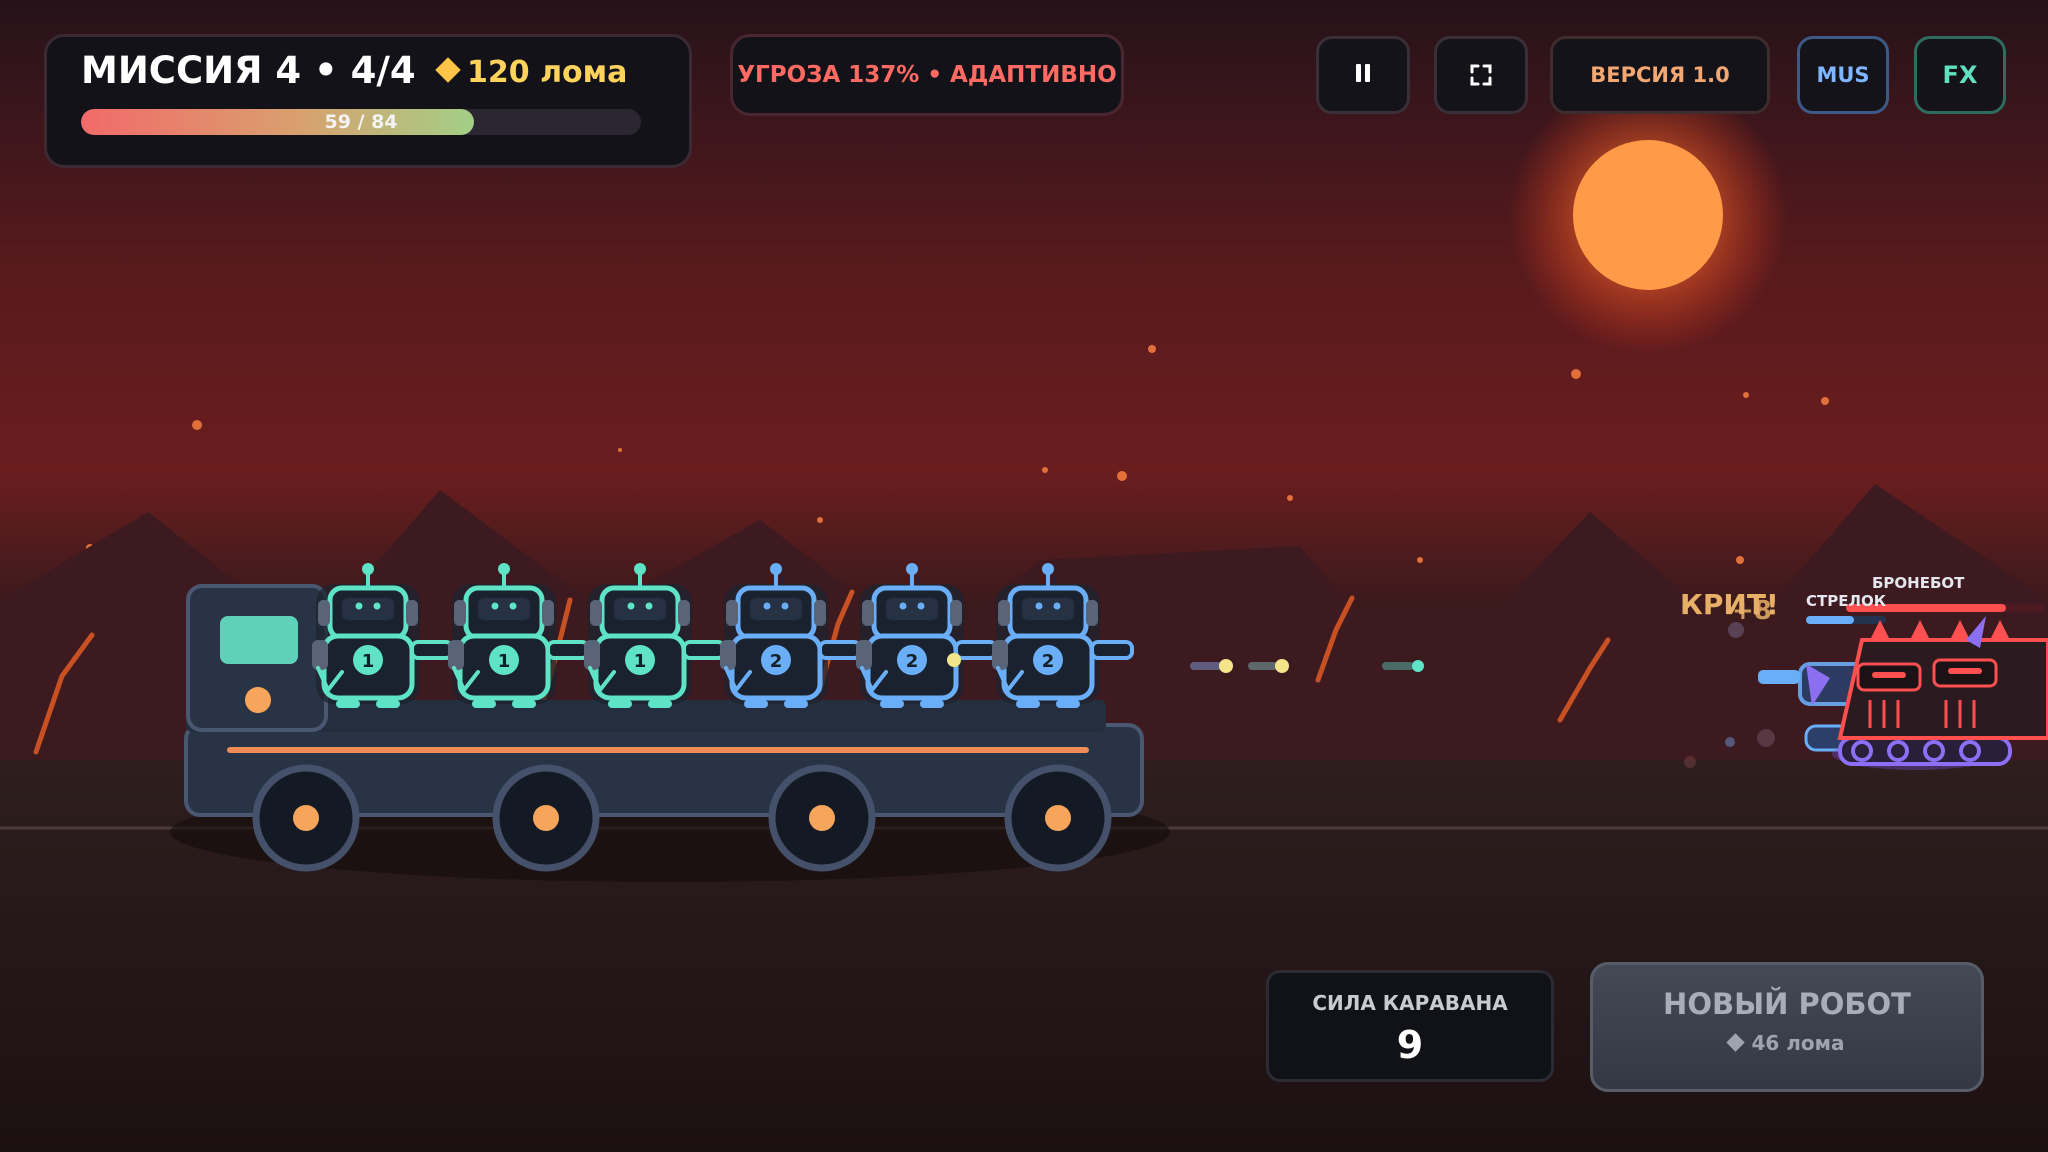 This screenshot has width=2048, height=1152. I want to click on scrap-amount: 120 лома, so click(547, 72).